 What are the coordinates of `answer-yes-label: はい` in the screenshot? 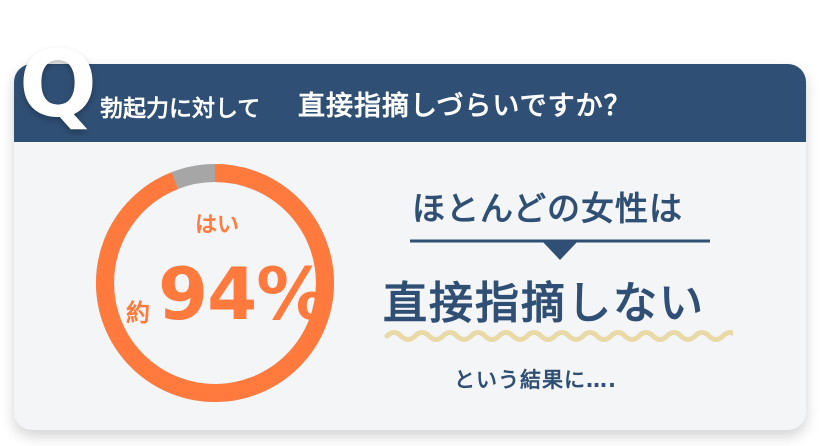 It's located at (216, 225).